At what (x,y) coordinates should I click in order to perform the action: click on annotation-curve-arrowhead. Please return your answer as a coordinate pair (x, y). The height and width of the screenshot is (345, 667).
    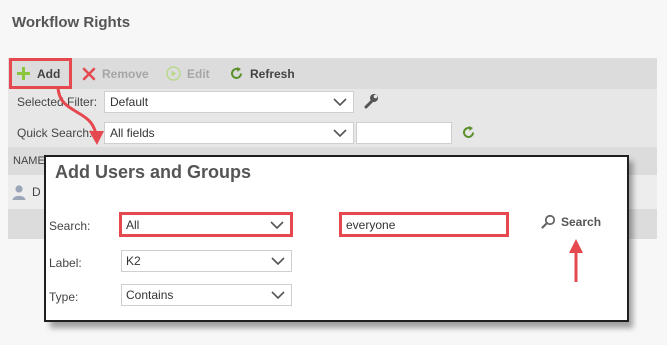
    Looking at the image, I should click on (96, 138).